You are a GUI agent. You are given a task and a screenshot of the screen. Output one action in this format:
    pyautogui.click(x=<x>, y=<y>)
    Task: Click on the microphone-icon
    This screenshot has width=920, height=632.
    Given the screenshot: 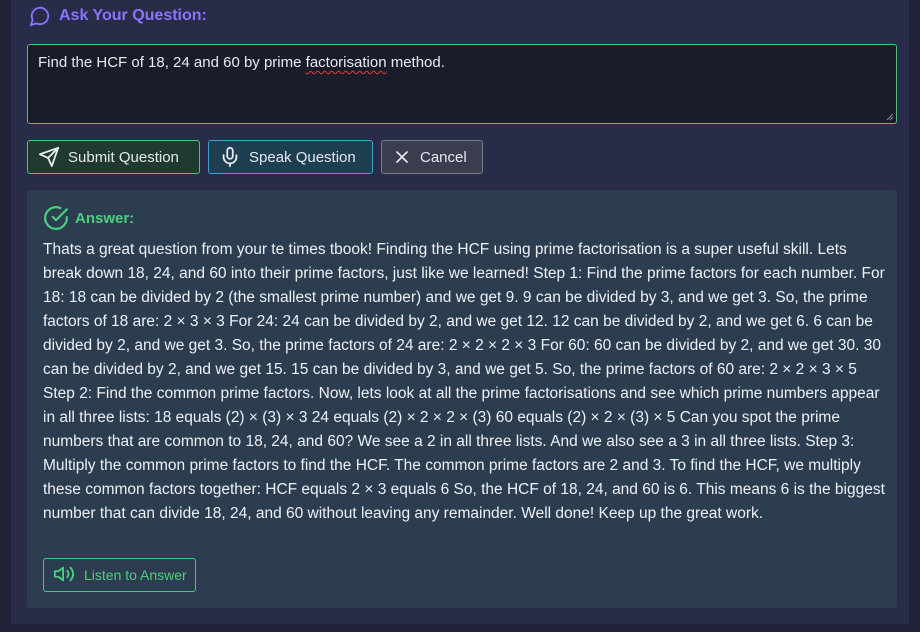 What is the action you would take?
    pyautogui.click(x=230, y=157)
    